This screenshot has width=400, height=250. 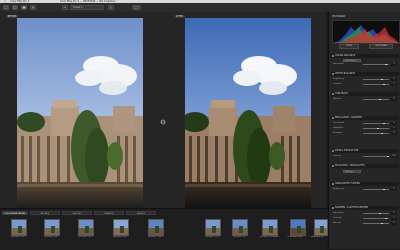 I want to click on section-graduated-filters: GRADUATED FILTERS, so click(x=365, y=184).